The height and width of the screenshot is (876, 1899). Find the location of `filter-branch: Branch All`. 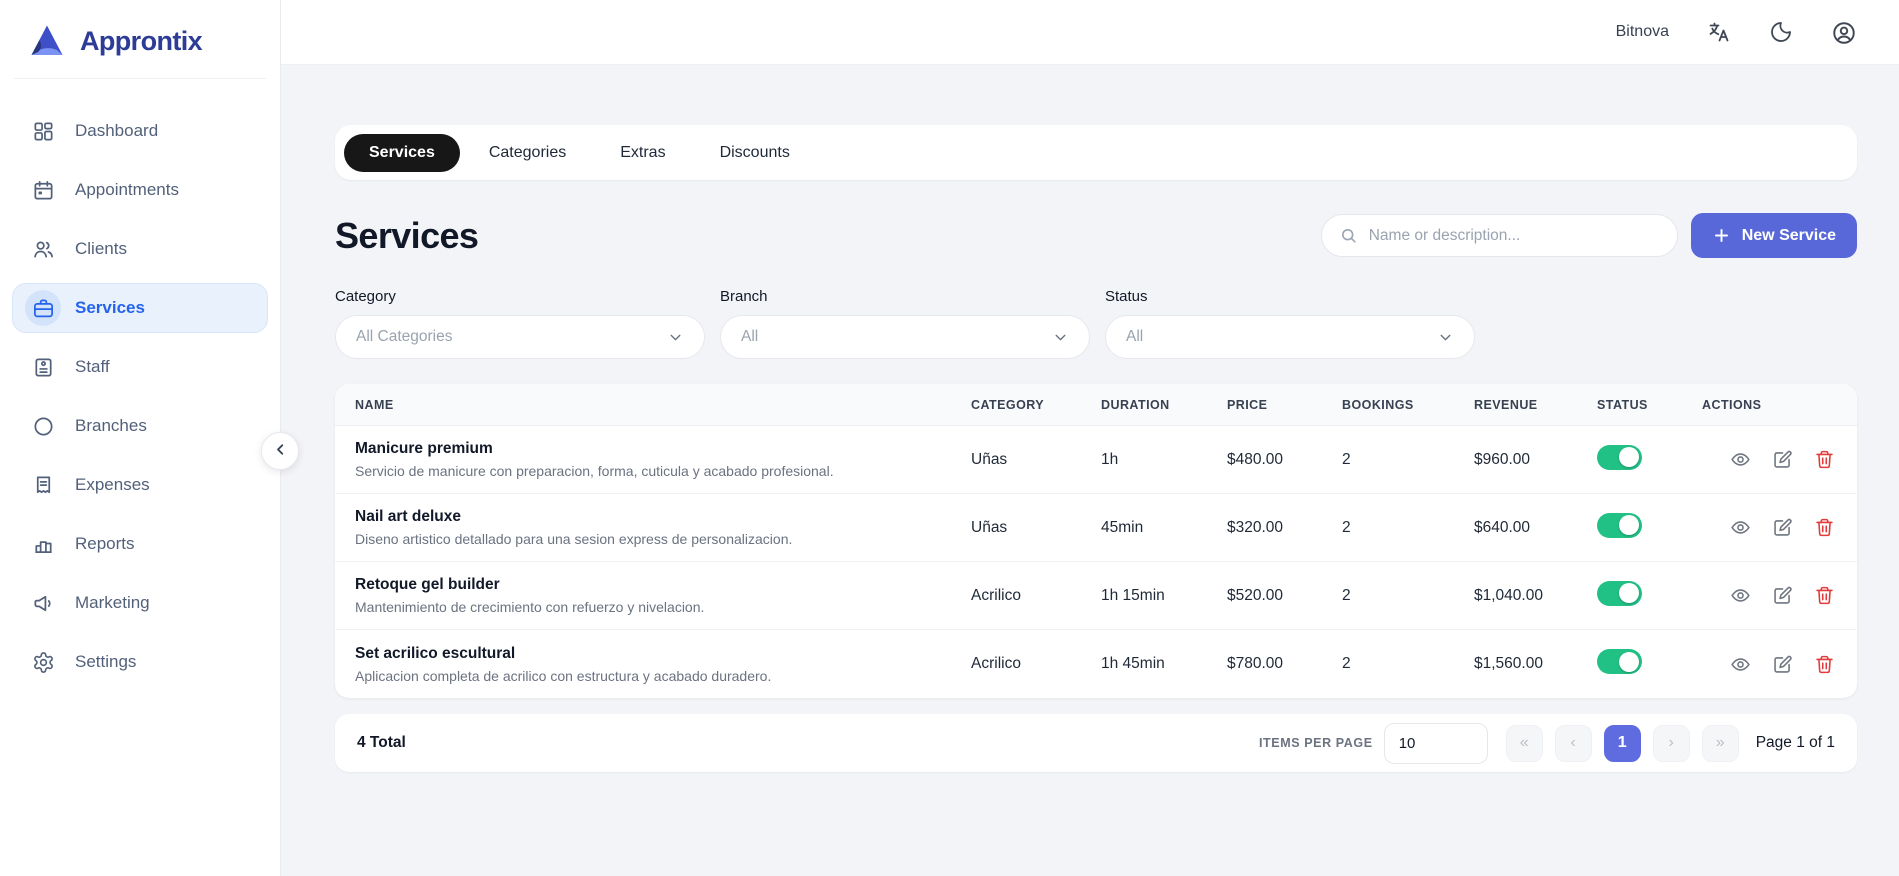

filter-branch: Branch All is located at coordinates (905, 323).